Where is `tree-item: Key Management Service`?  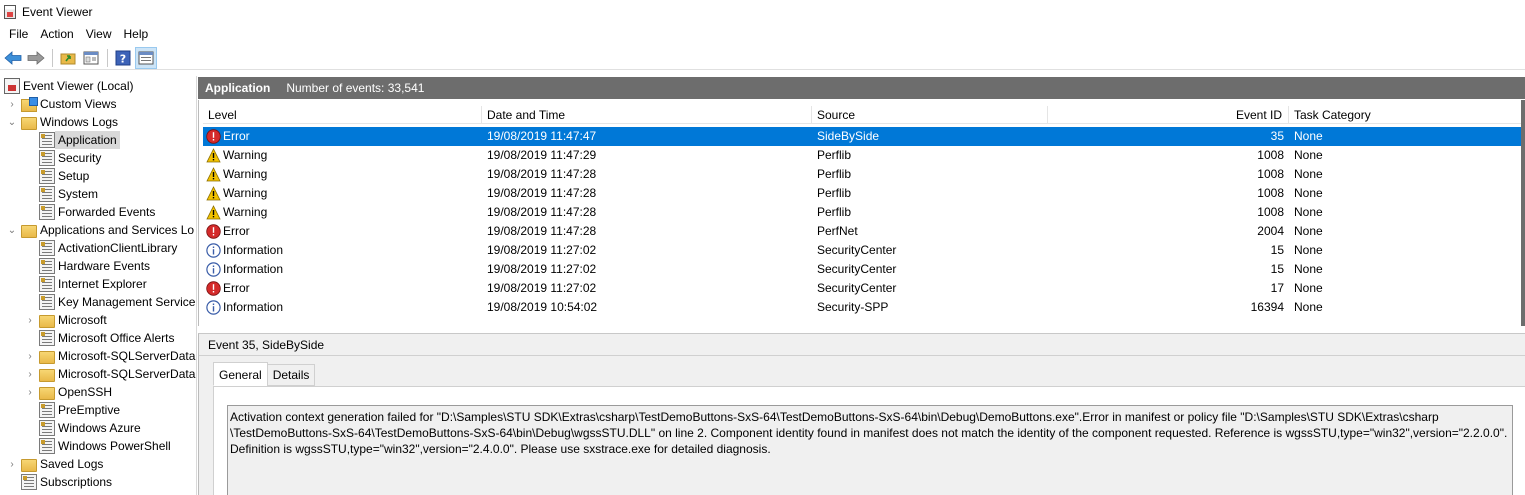 tree-item: Key Management Service is located at coordinates (109, 302).